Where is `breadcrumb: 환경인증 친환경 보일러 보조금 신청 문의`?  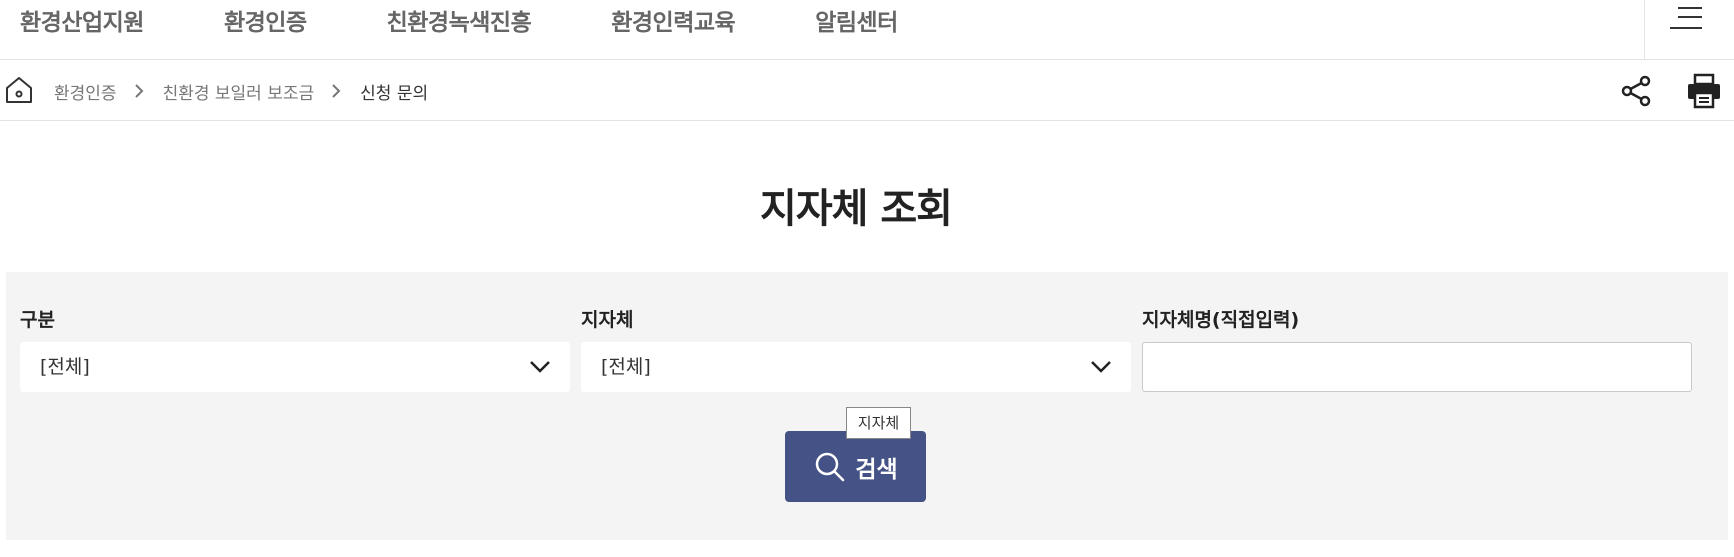
breadcrumb: 환경인증 친환경 보일러 보조금 신청 문의 is located at coordinates (241, 91).